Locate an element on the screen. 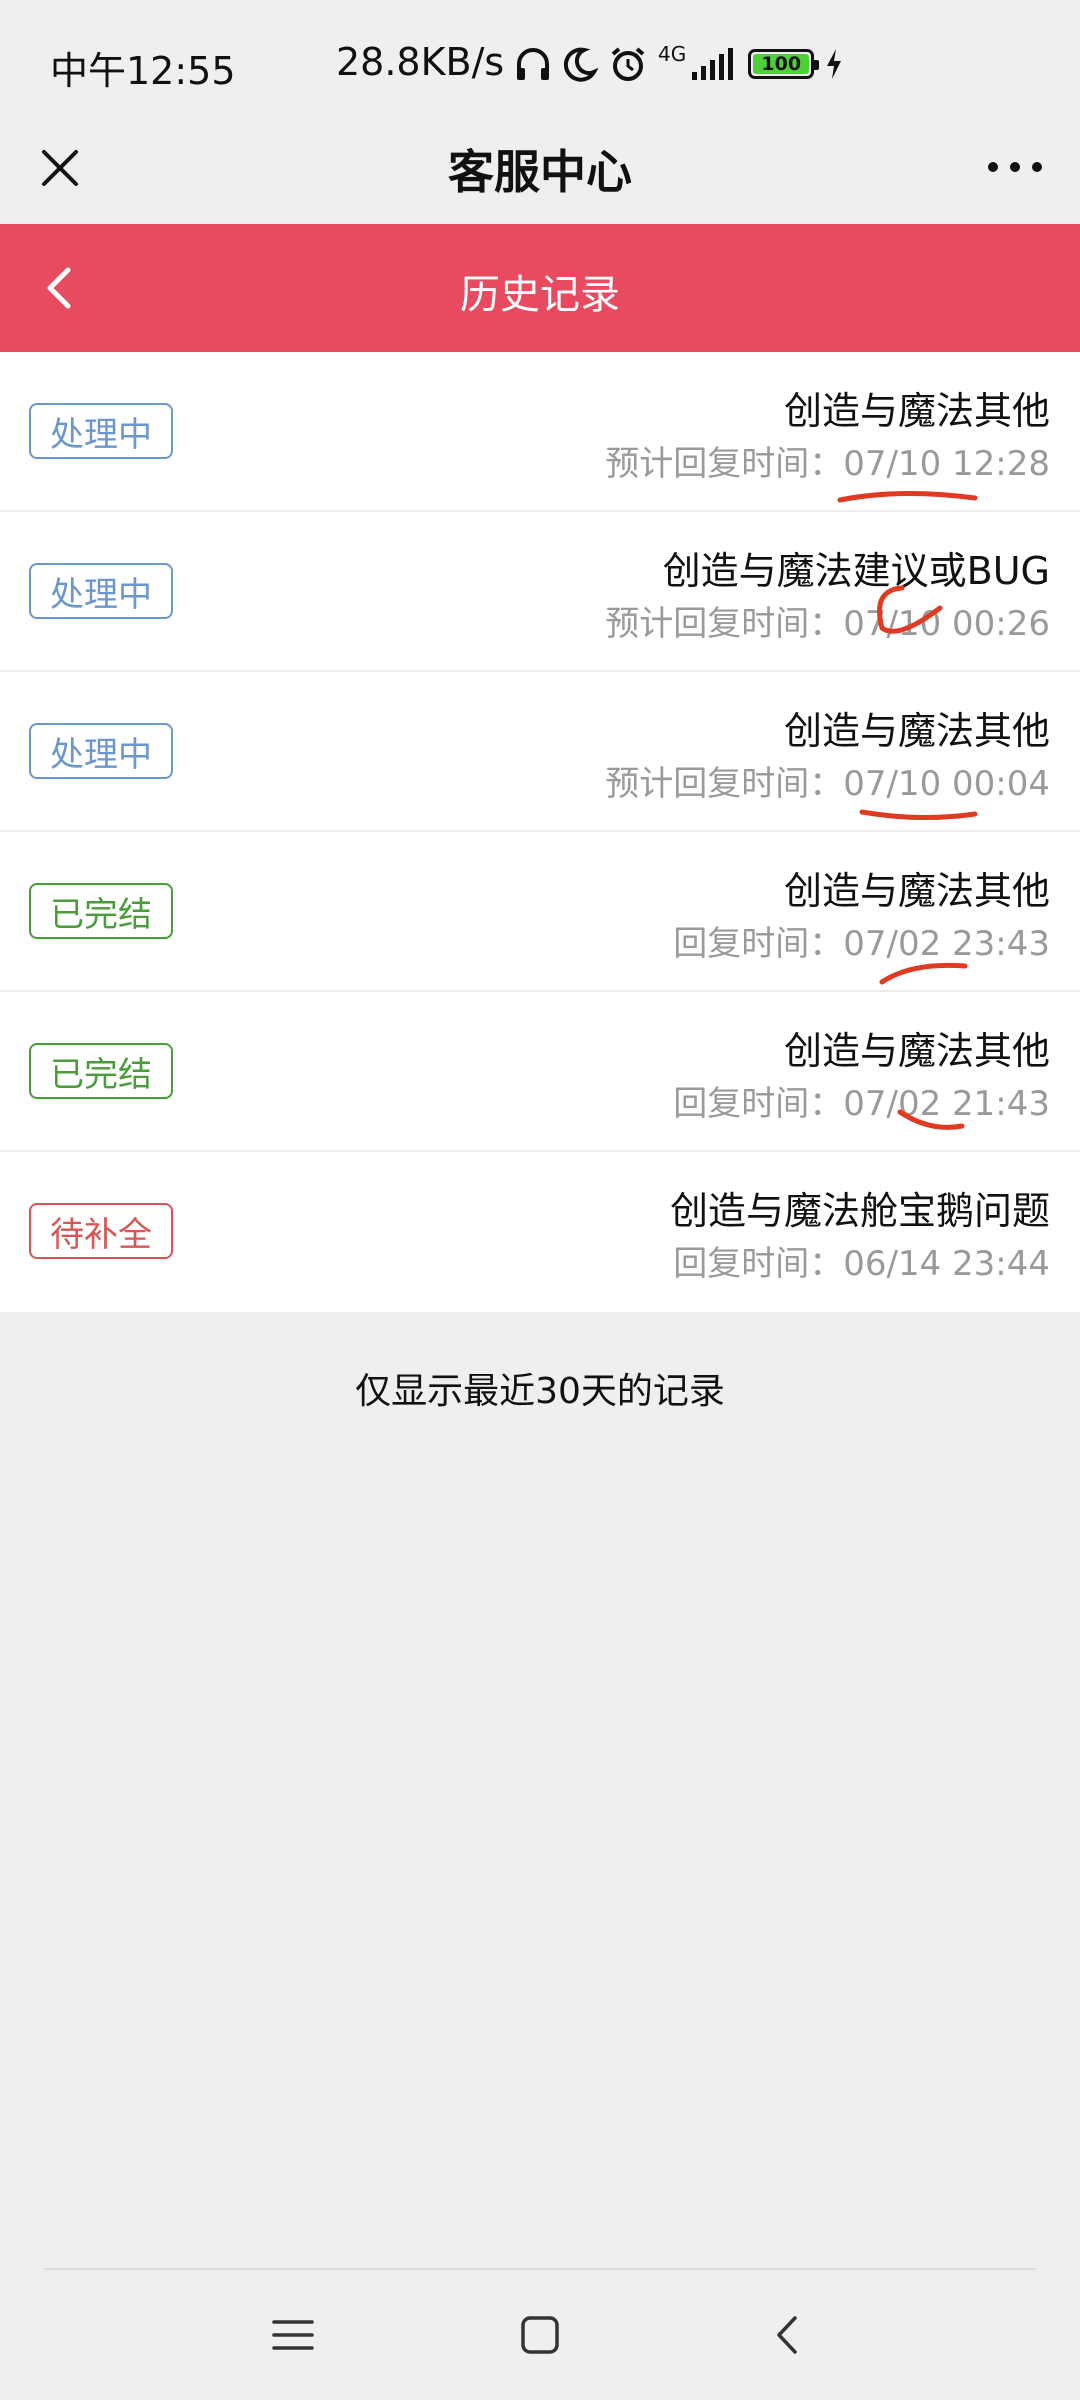 The height and width of the screenshot is (2400, 1080). ticket-reply-time: 回复时间：06/14 23:44 is located at coordinates (861, 1264).